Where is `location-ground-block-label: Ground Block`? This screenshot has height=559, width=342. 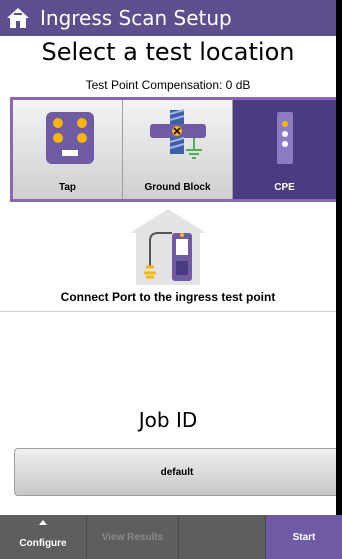
location-ground-block-label: Ground Block is located at coordinates (177, 187).